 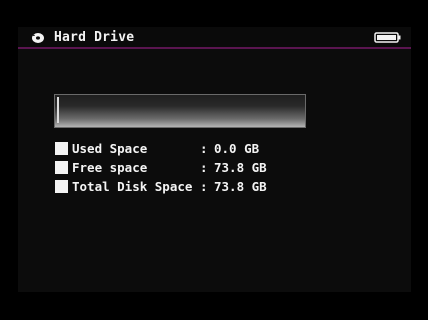 What do you see at coordinates (387, 37) in the screenshot?
I see `battery-icon` at bounding box center [387, 37].